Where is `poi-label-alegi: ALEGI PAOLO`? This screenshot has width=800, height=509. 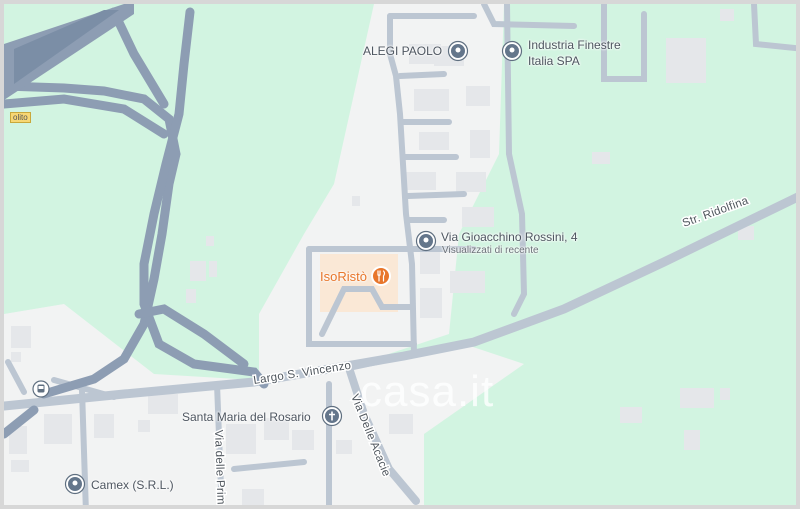
poi-label-alegi: ALEGI PAOLO is located at coordinates (402, 51).